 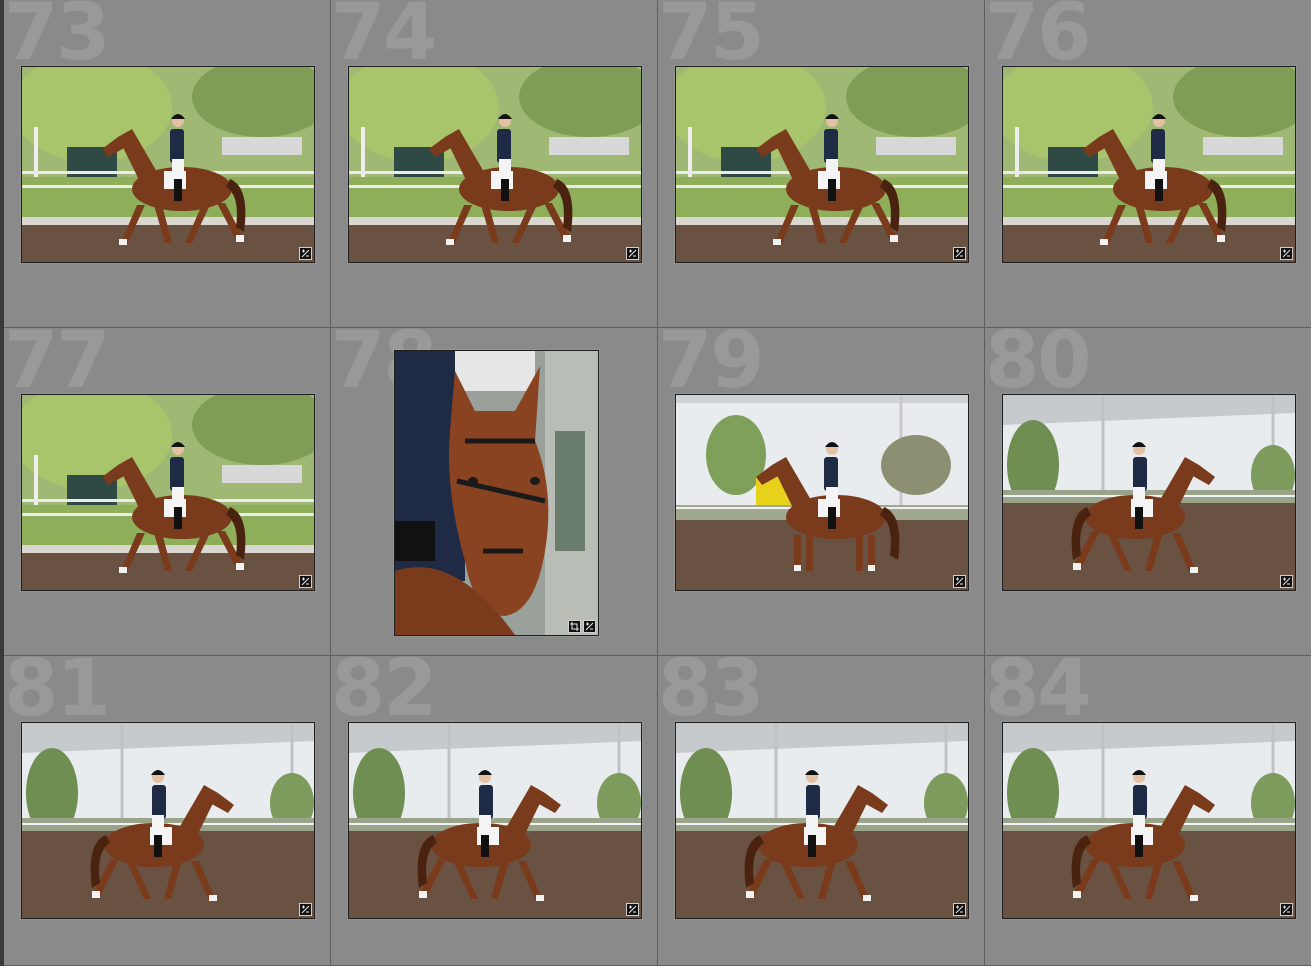 What do you see at coordinates (384, 39) in the screenshot?
I see `cell-index-number: 74` at bounding box center [384, 39].